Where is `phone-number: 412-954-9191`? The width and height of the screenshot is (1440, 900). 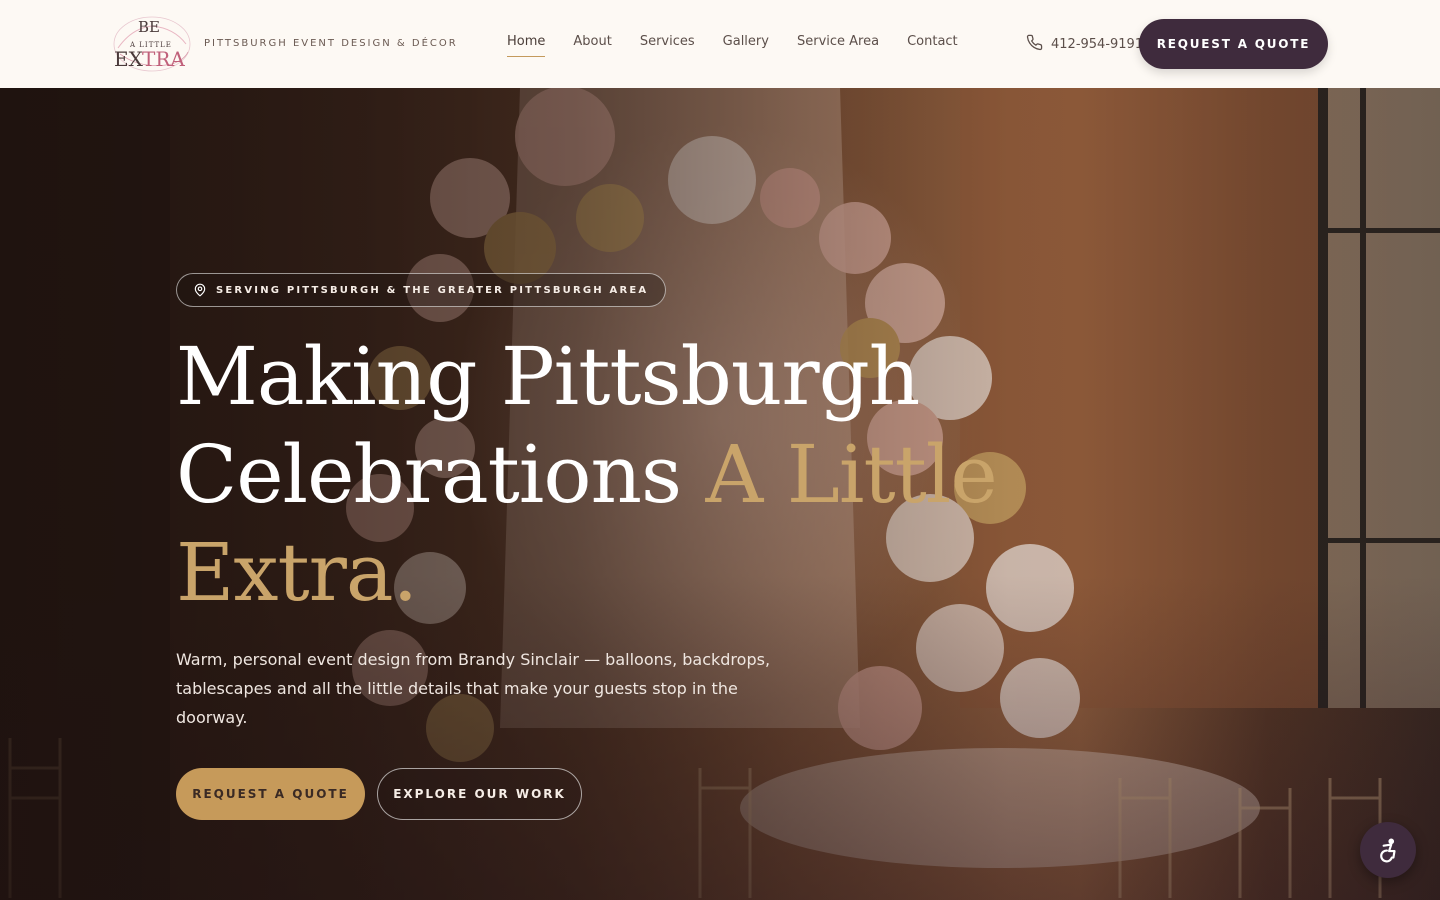
phone-number: 412-954-9191 is located at coordinates (1097, 44).